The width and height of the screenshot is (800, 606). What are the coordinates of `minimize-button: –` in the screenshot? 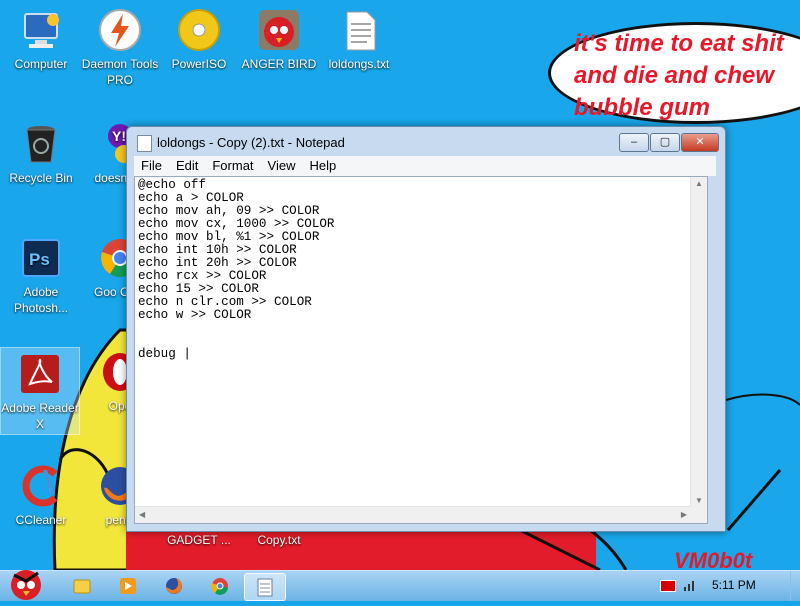 It's located at (634, 142).